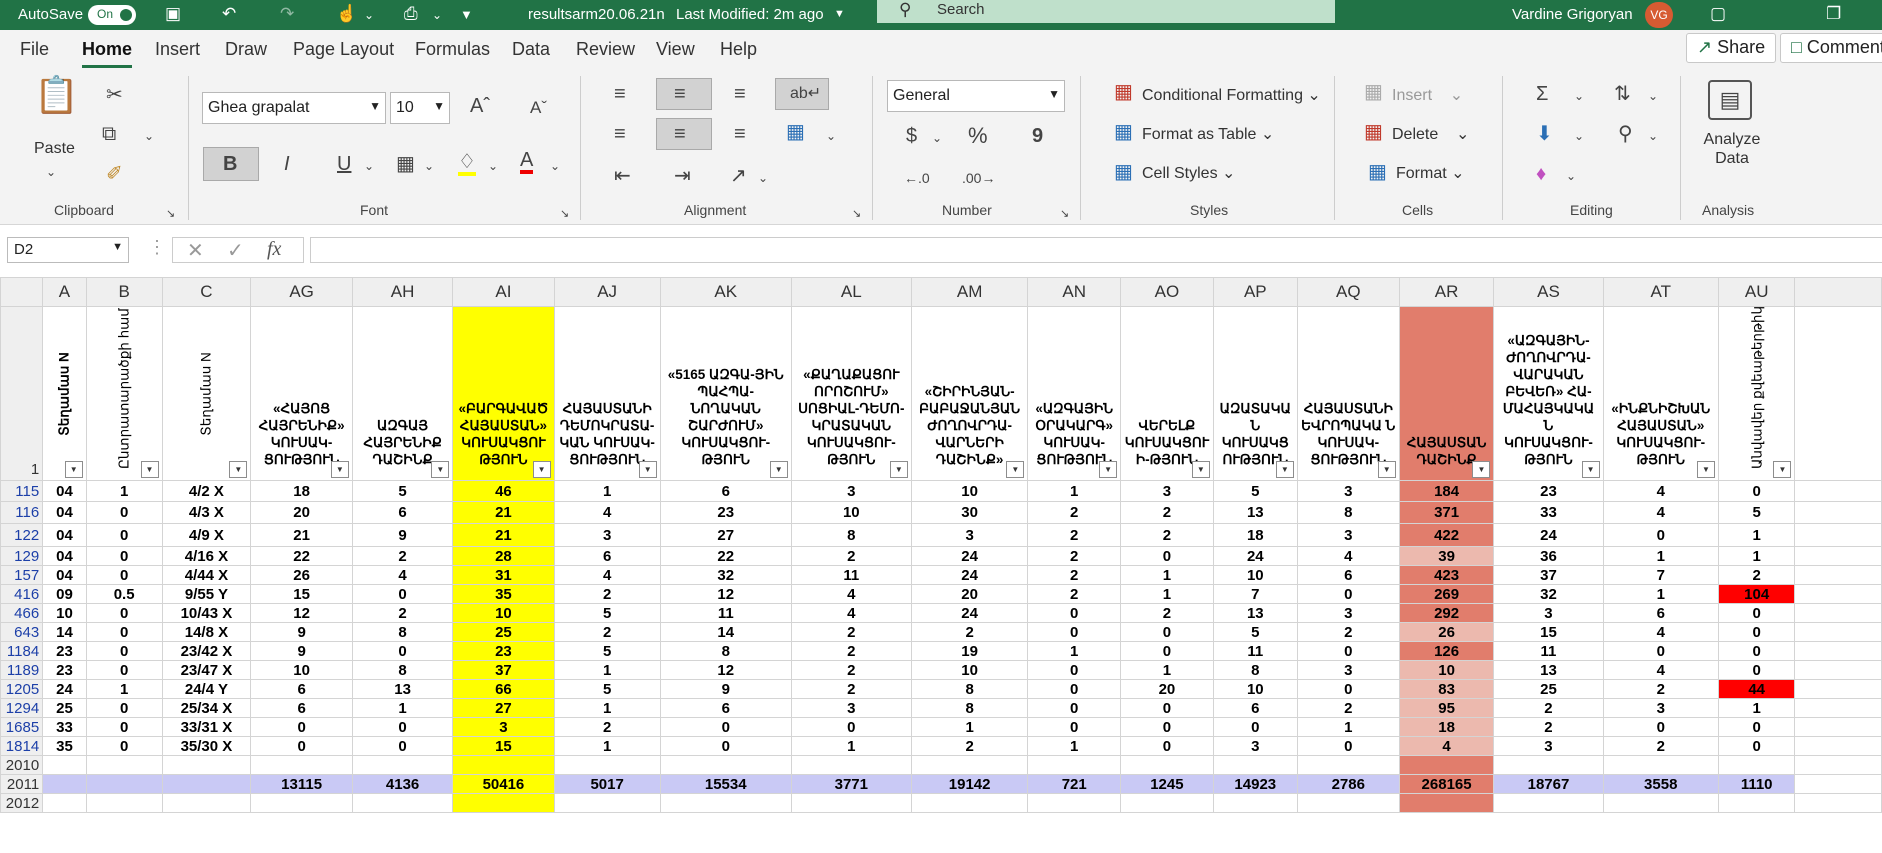  Describe the element at coordinates (725, 613) in the screenshot. I see `table-cell: 11` at that location.